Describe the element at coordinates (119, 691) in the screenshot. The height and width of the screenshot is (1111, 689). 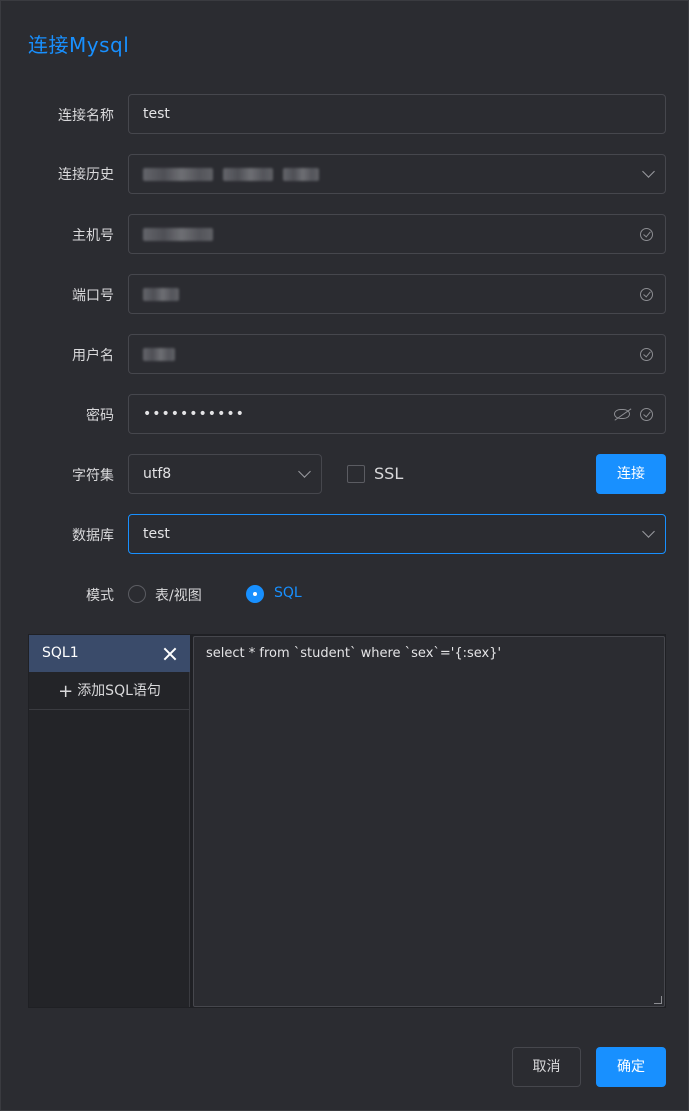
I see `add-sql-label: 添加SQL语句` at that location.